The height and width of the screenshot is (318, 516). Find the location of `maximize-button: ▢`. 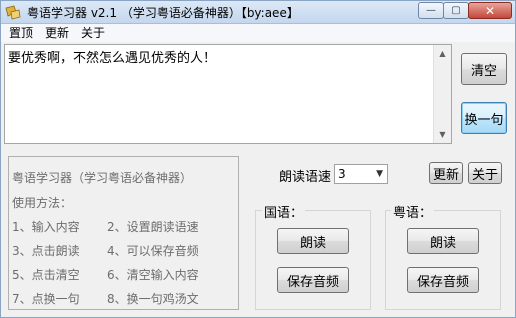

maximize-button: ▢ is located at coordinates (456, 10).